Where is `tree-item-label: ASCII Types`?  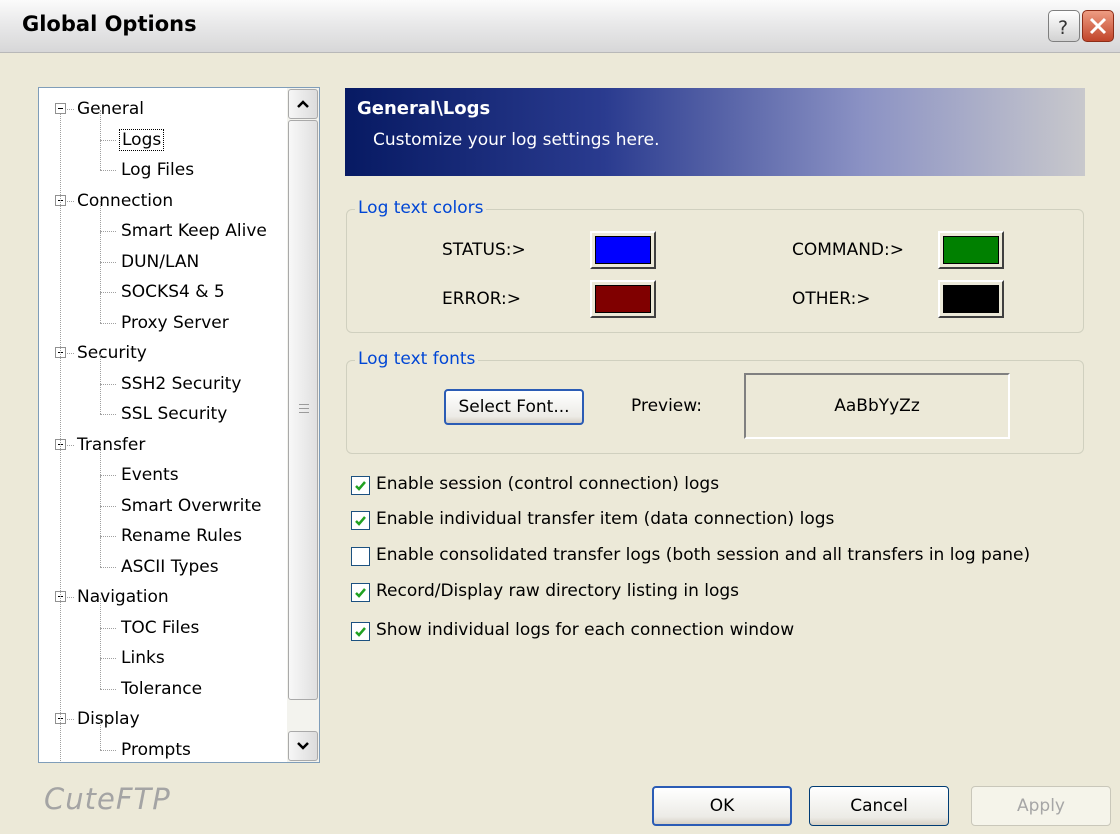 tree-item-label: ASCII Types is located at coordinates (170, 566).